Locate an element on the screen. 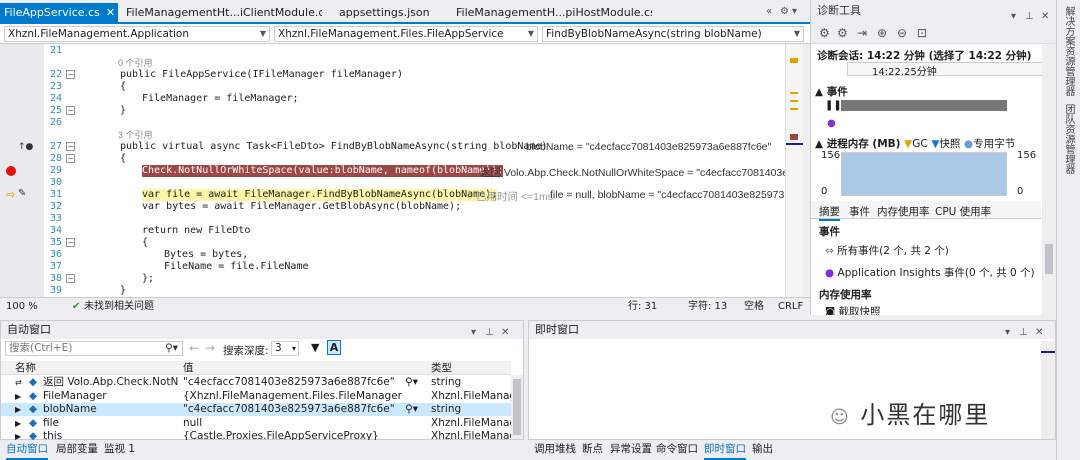 Image resolution: width=1080 pixels, height=460 pixels. zoom-in-icon: ⊕ is located at coordinates (882, 33).